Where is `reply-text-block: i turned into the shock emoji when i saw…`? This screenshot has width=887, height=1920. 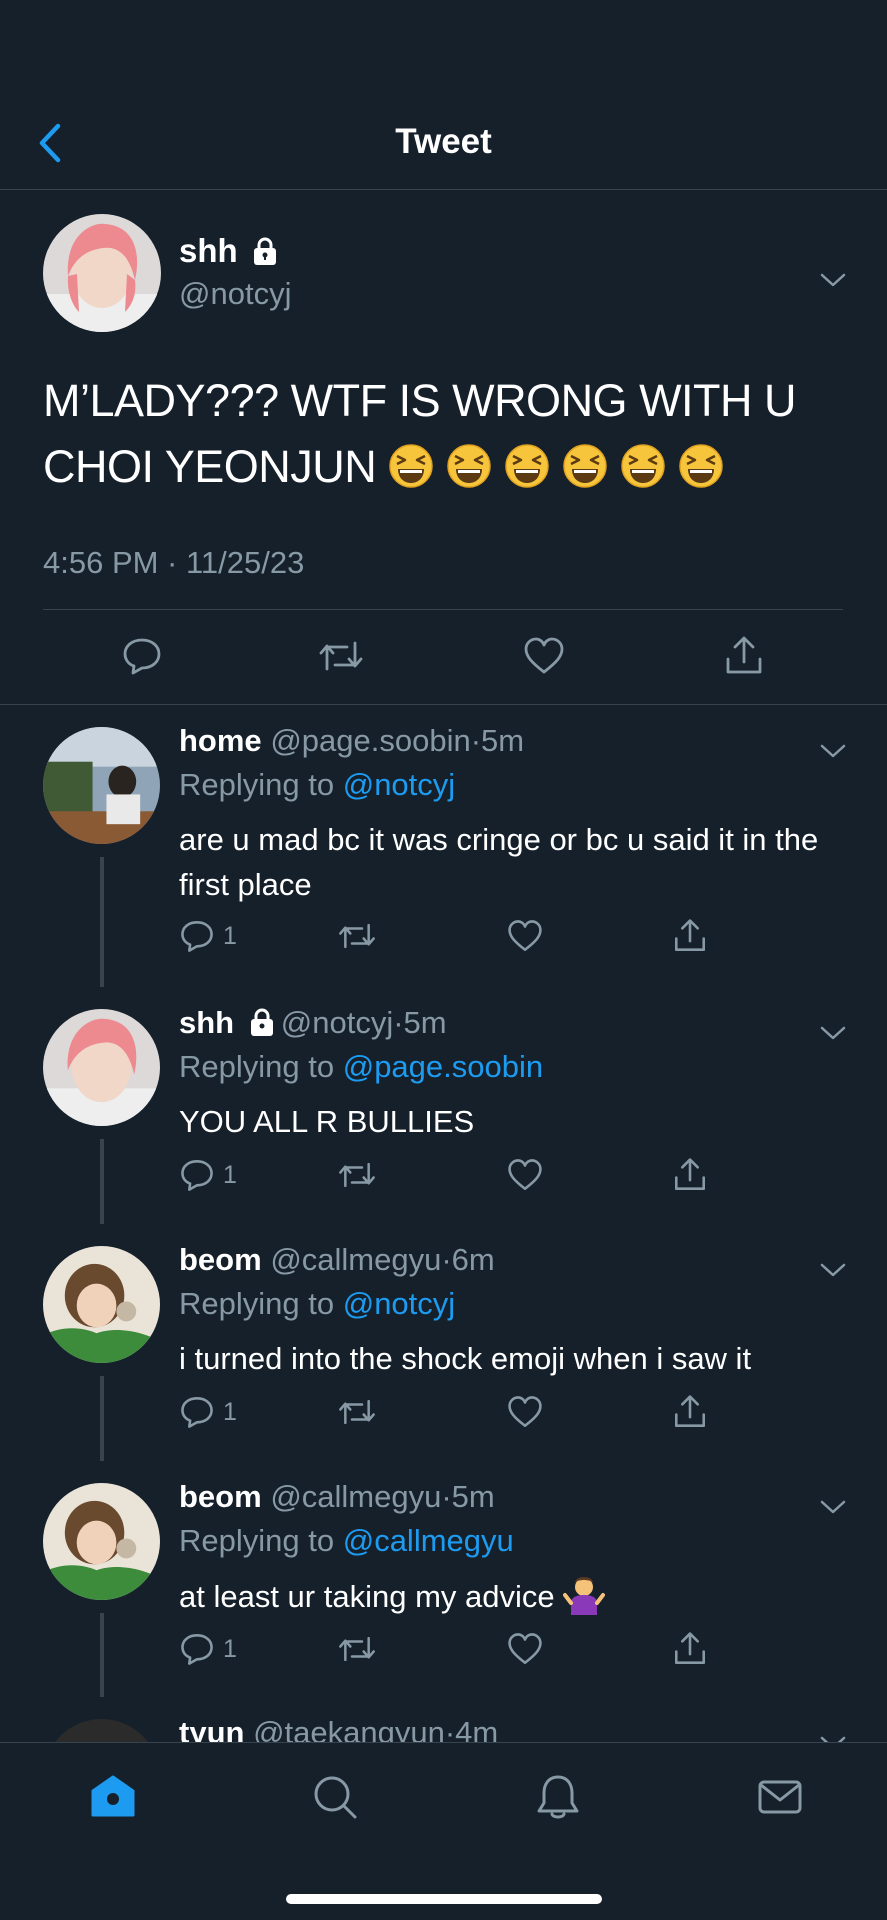 reply-text-block: i turned into the shock emoji when i saw… is located at coordinates (514, 1358).